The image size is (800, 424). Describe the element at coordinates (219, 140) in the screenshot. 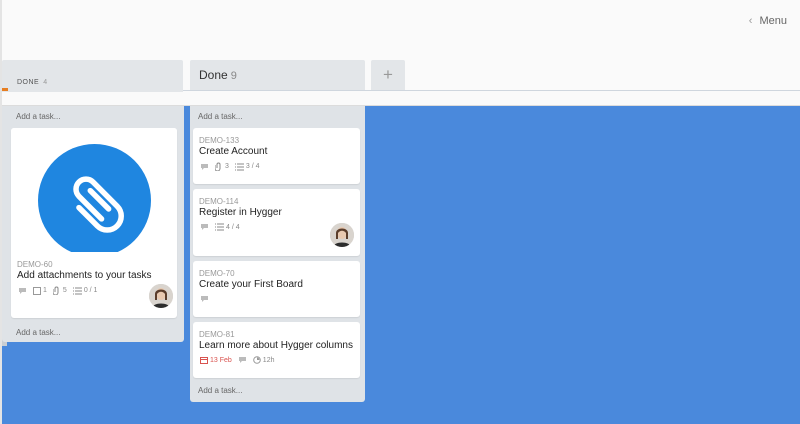

I see `task-id: DEMO-133` at that location.